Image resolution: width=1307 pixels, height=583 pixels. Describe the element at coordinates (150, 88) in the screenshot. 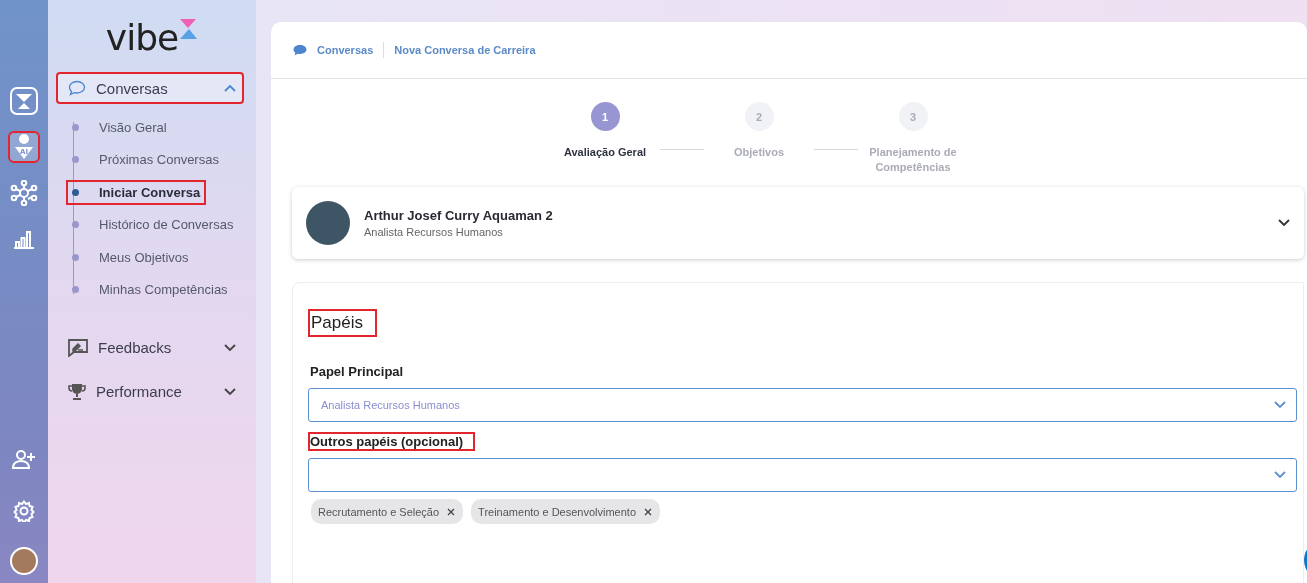

I see `menu-group: Conversas` at that location.